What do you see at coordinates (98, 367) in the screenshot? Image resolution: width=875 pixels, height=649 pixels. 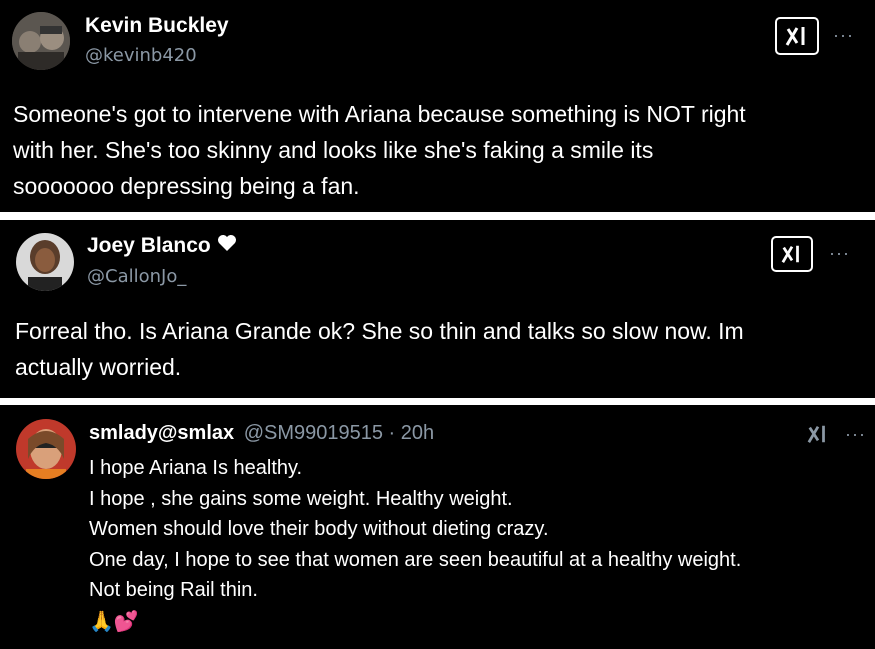 I see `tweet-line: actually worried.` at bounding box center [98, 367].